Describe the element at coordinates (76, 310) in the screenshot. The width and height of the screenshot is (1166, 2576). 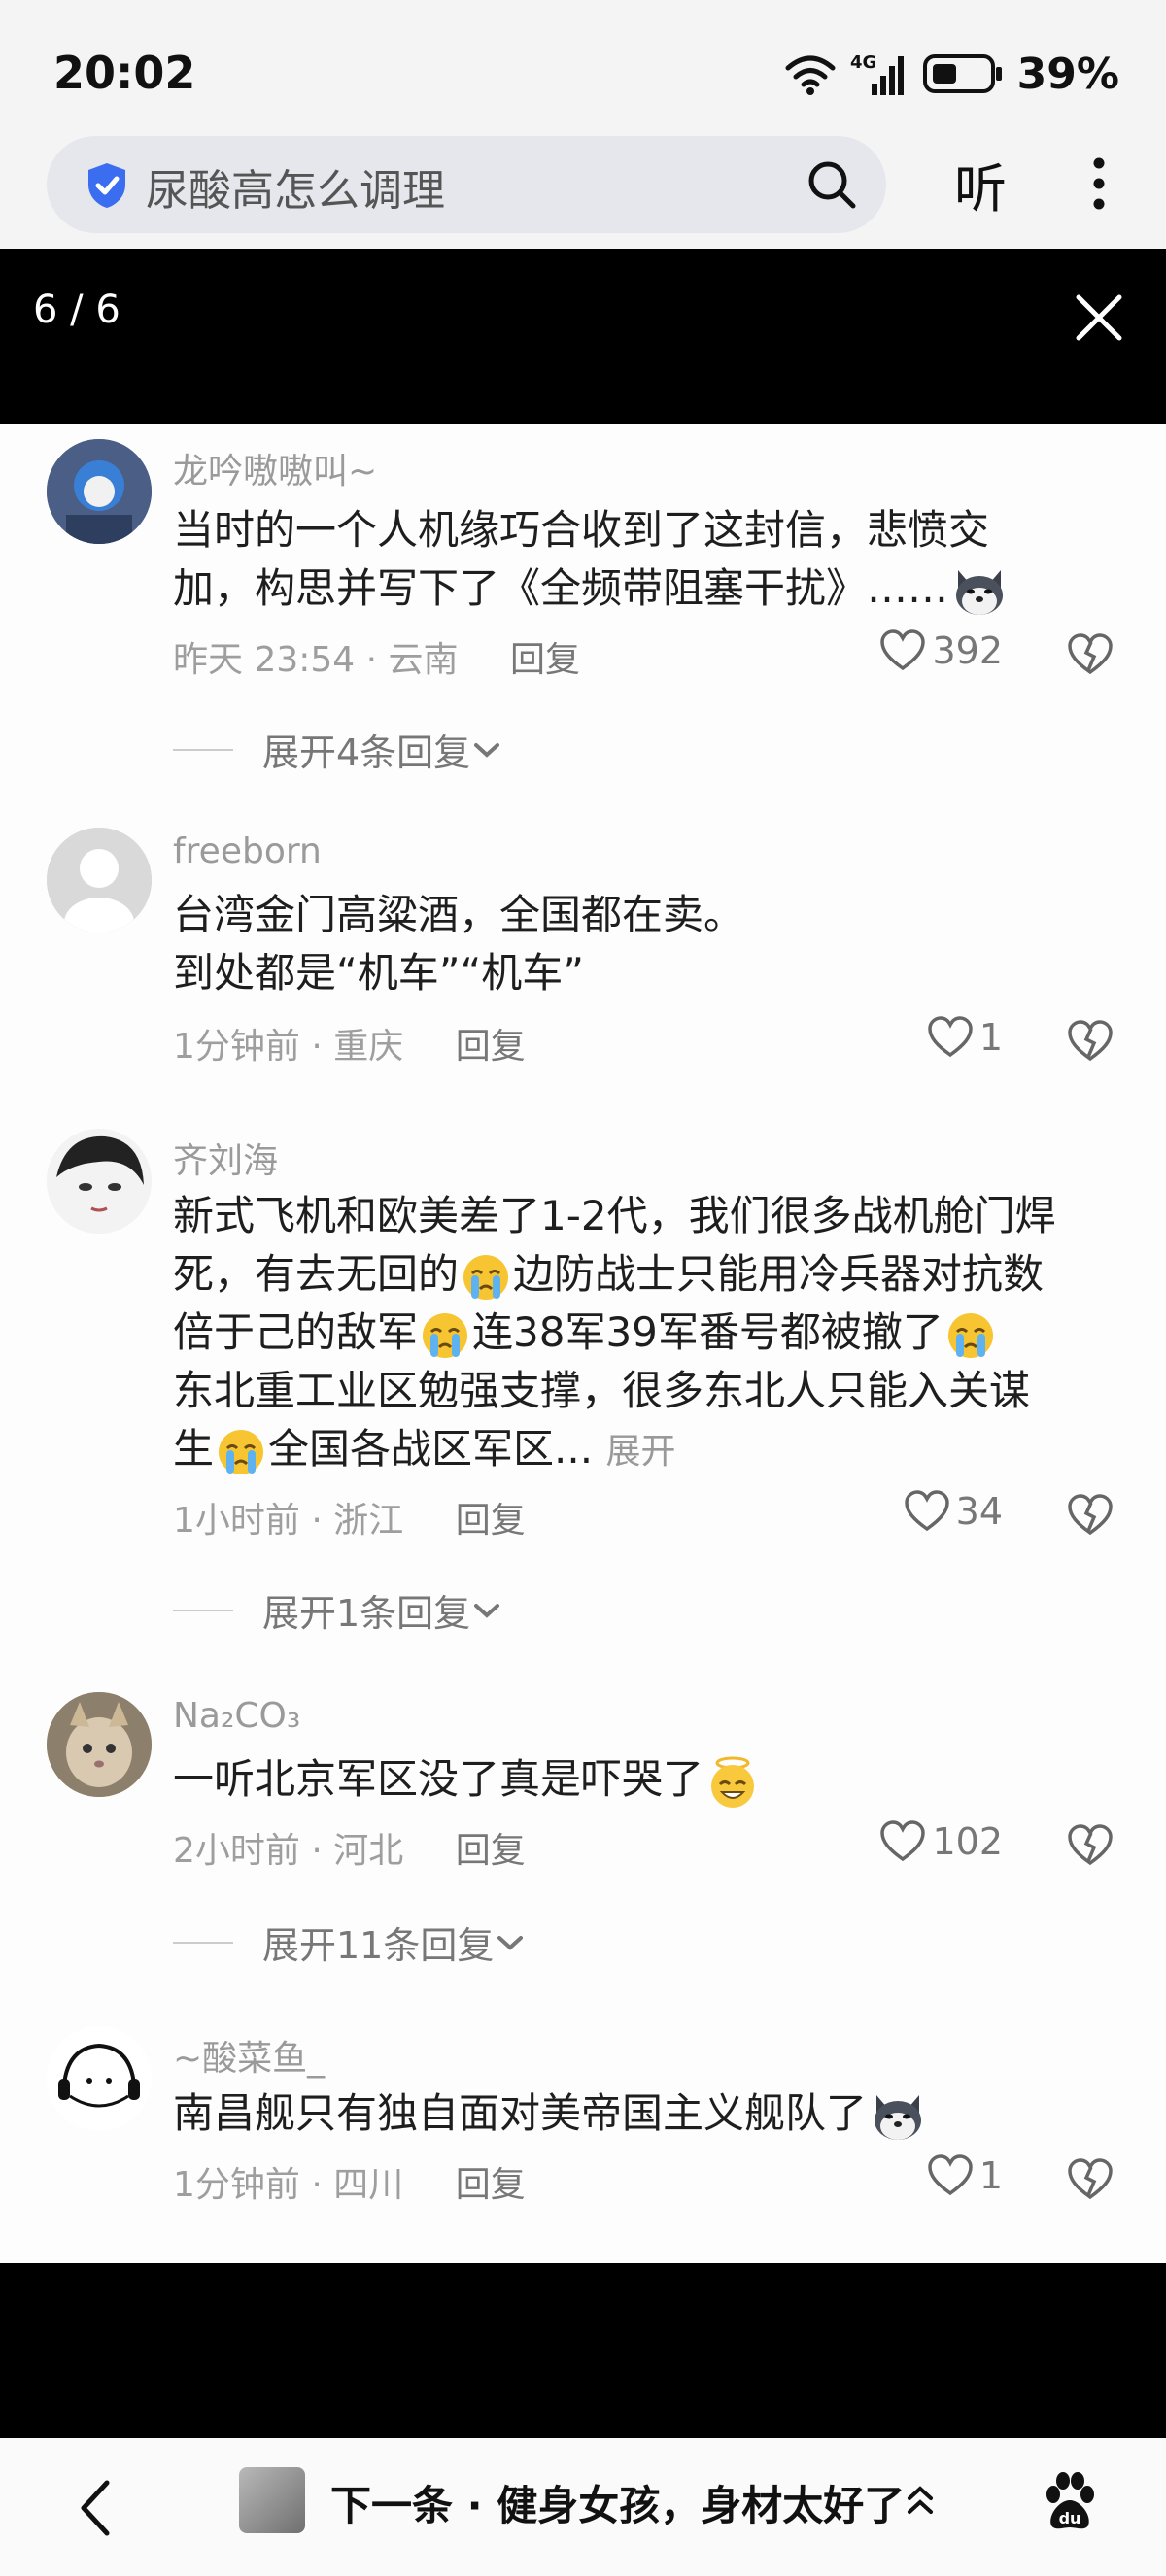
I see `page-counter: 6 / 6` at that location.